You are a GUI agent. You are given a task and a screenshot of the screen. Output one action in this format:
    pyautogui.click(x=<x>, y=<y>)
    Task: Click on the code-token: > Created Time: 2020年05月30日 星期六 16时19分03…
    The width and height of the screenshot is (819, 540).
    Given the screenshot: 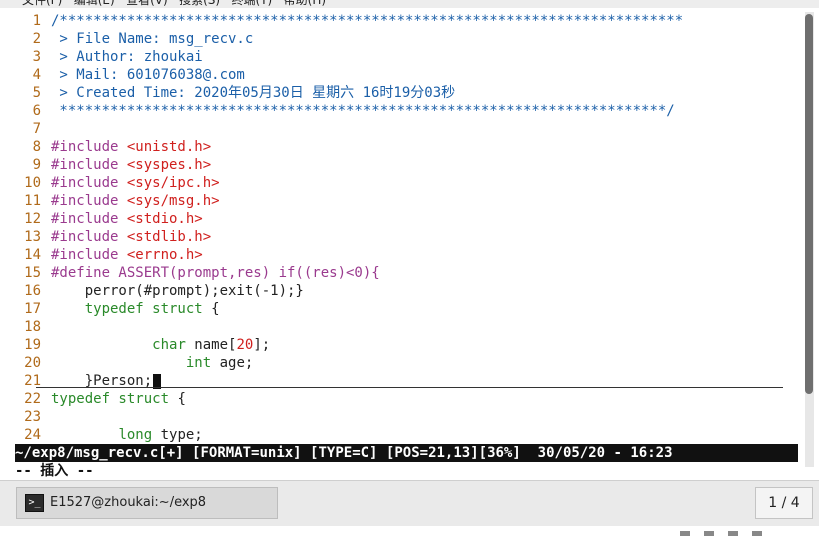 What is the action you would take?
    pyautogui.click(x=253, y=93)
    